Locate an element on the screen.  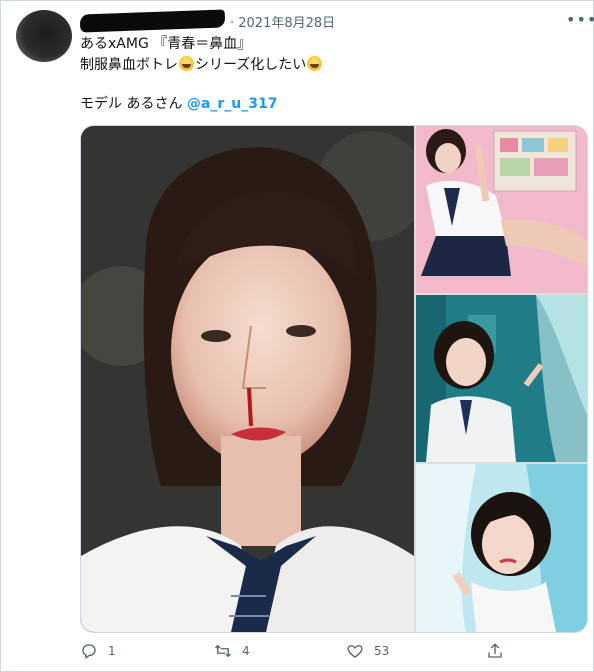
line2-part-b: シリーズ化したい is located at coordinates (251, 65).